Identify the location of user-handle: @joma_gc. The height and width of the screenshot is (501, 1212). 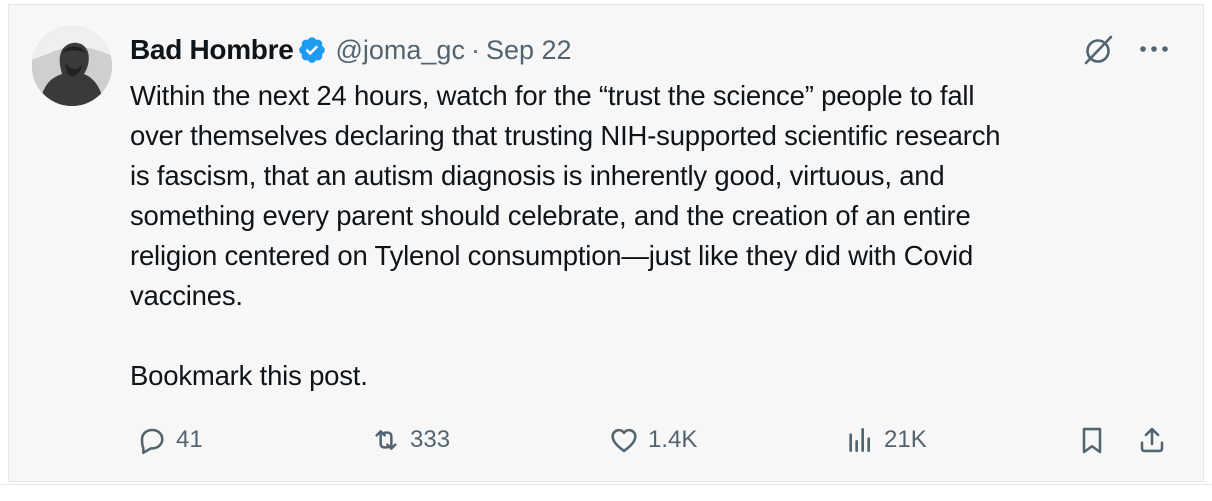
(399, 50).